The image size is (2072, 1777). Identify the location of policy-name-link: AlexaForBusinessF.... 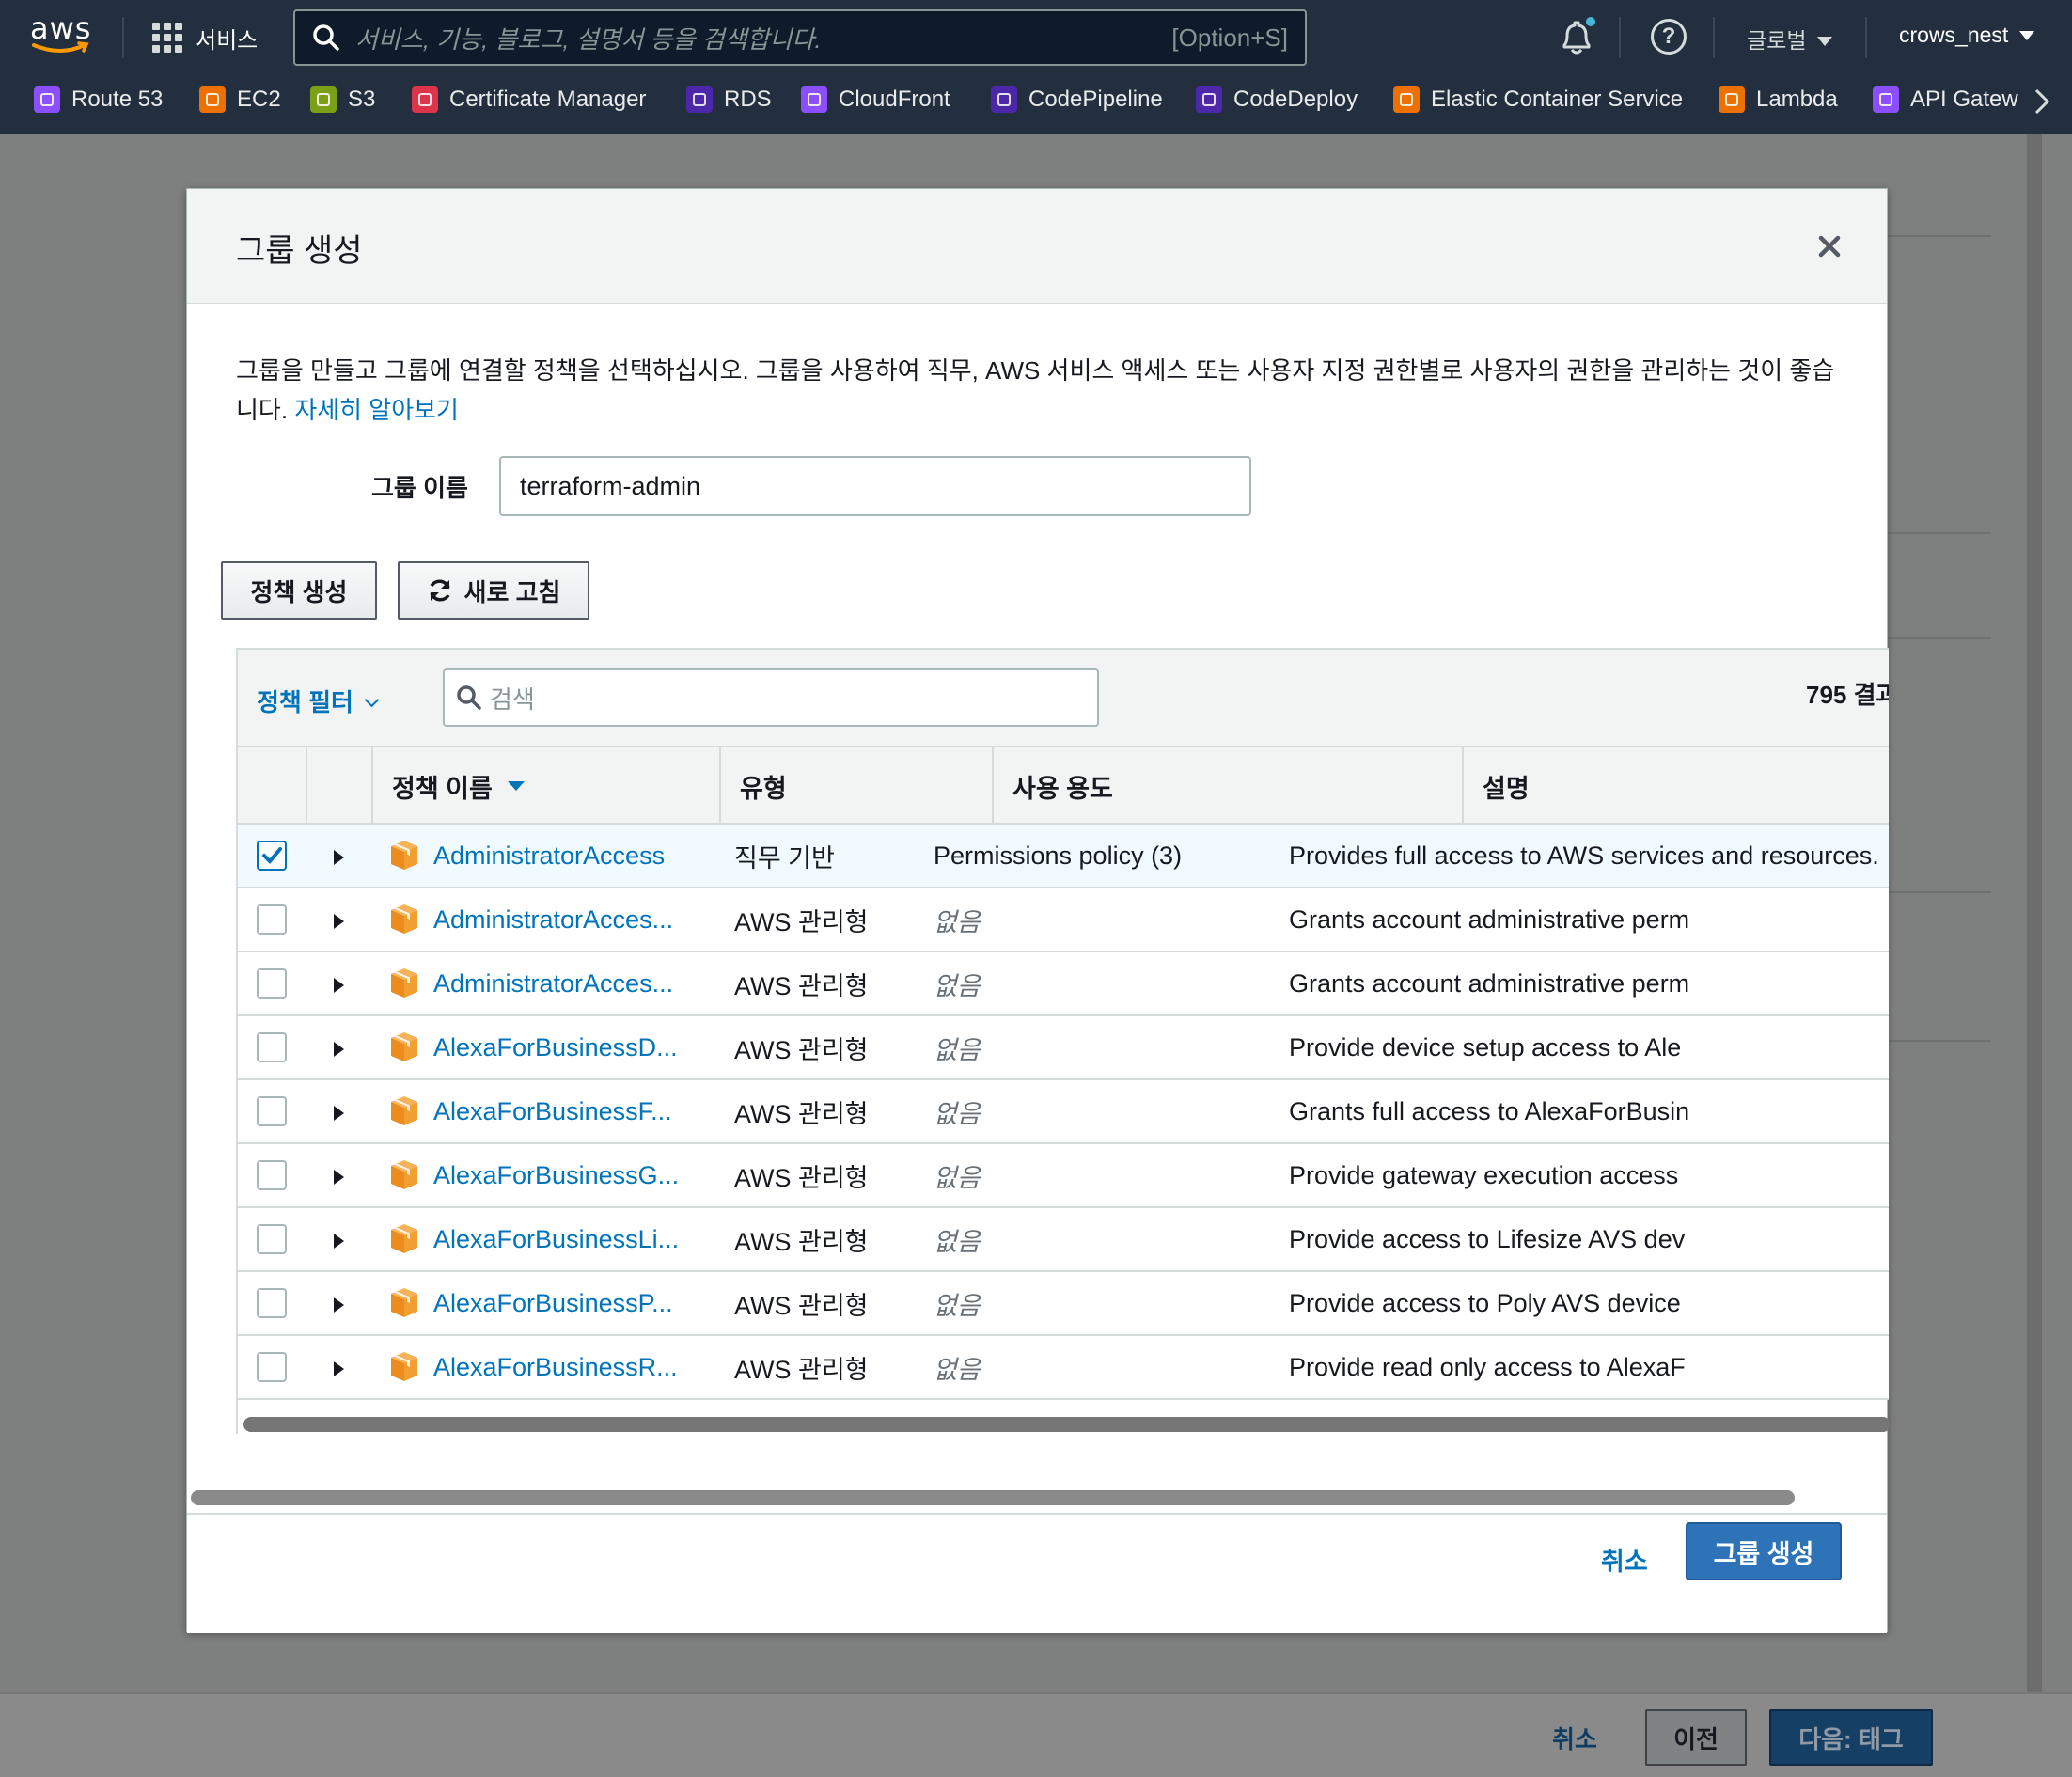
(564, 1111).